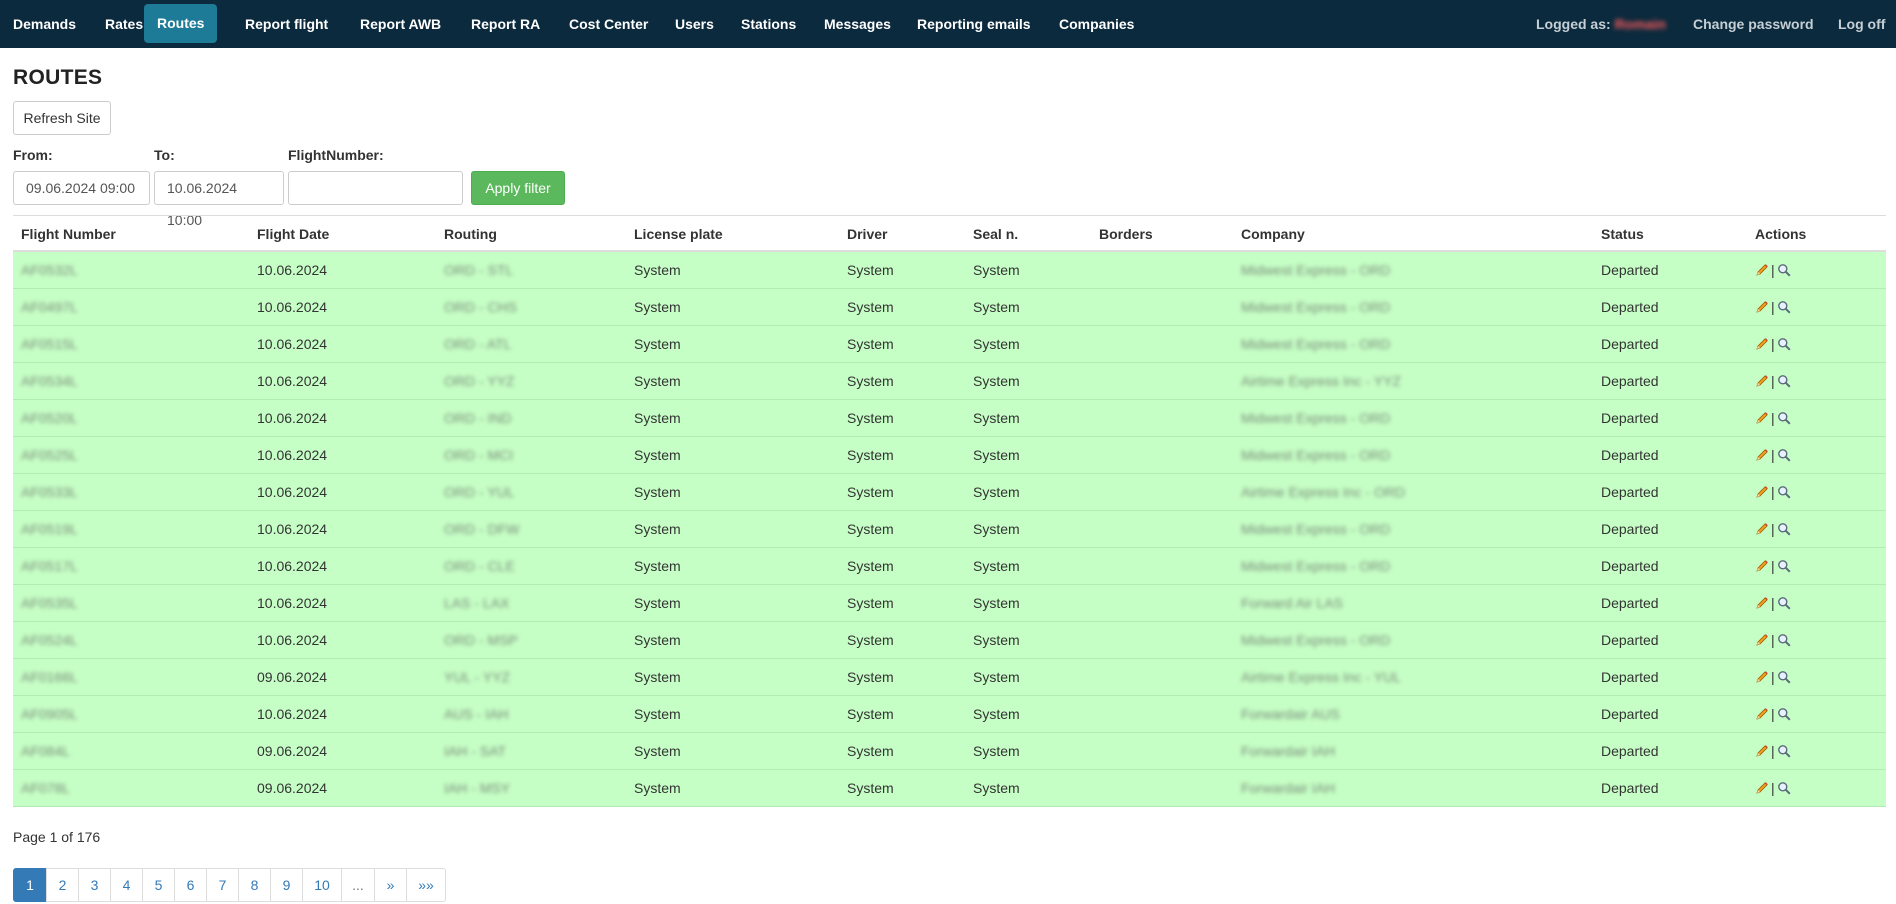 The height and width of the screenshot is (904, 1896). Describe the element at coordinates (62, 885) in the screenshot. I see `page-link-2: 2` at that location.